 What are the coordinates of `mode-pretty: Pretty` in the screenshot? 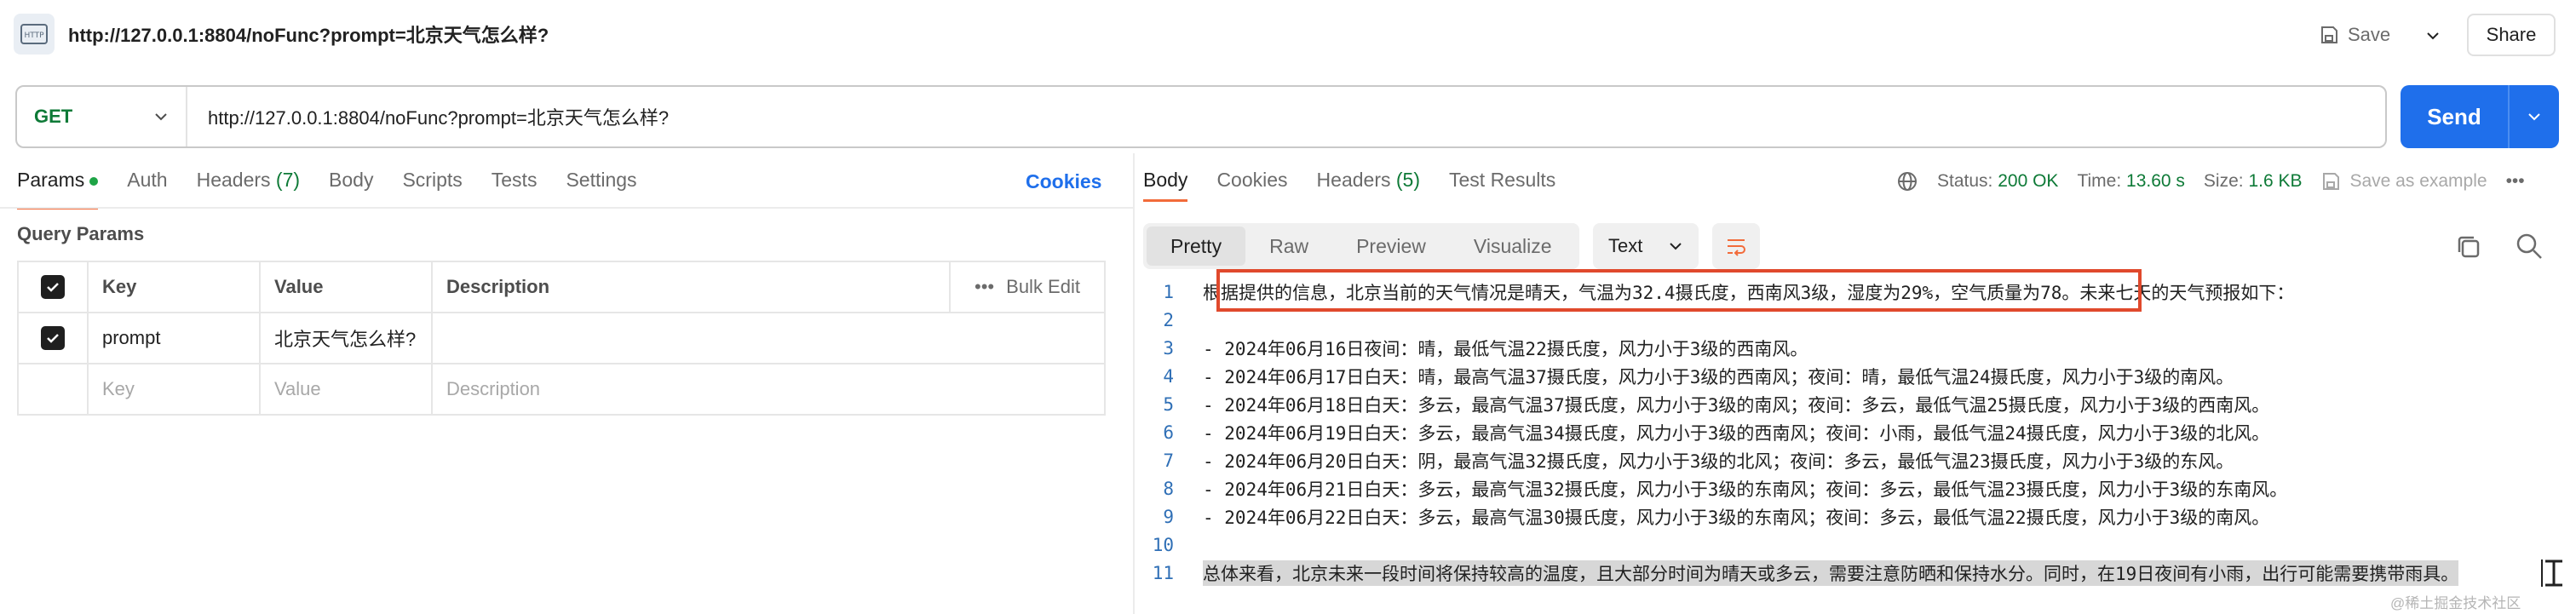 It's located at (1196, 246).